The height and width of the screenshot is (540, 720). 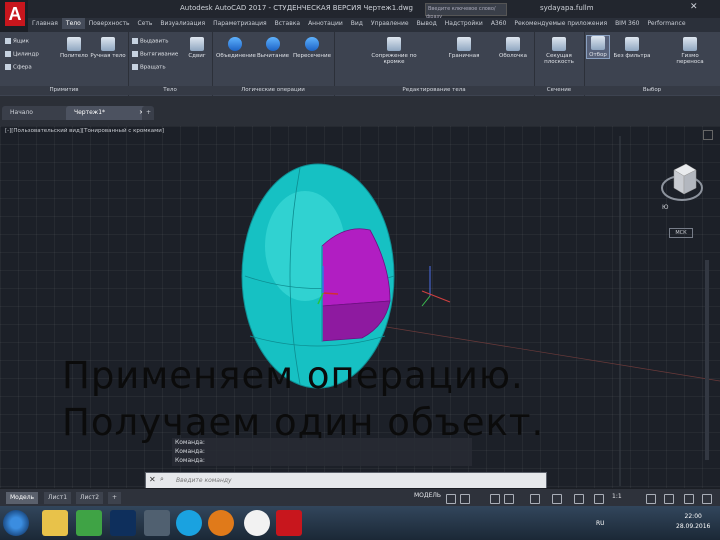 What do you see at coordinates (427, 23) in the screenshot?
I see `ribbon-tab: Вывод` at bounding box center [427, 23].